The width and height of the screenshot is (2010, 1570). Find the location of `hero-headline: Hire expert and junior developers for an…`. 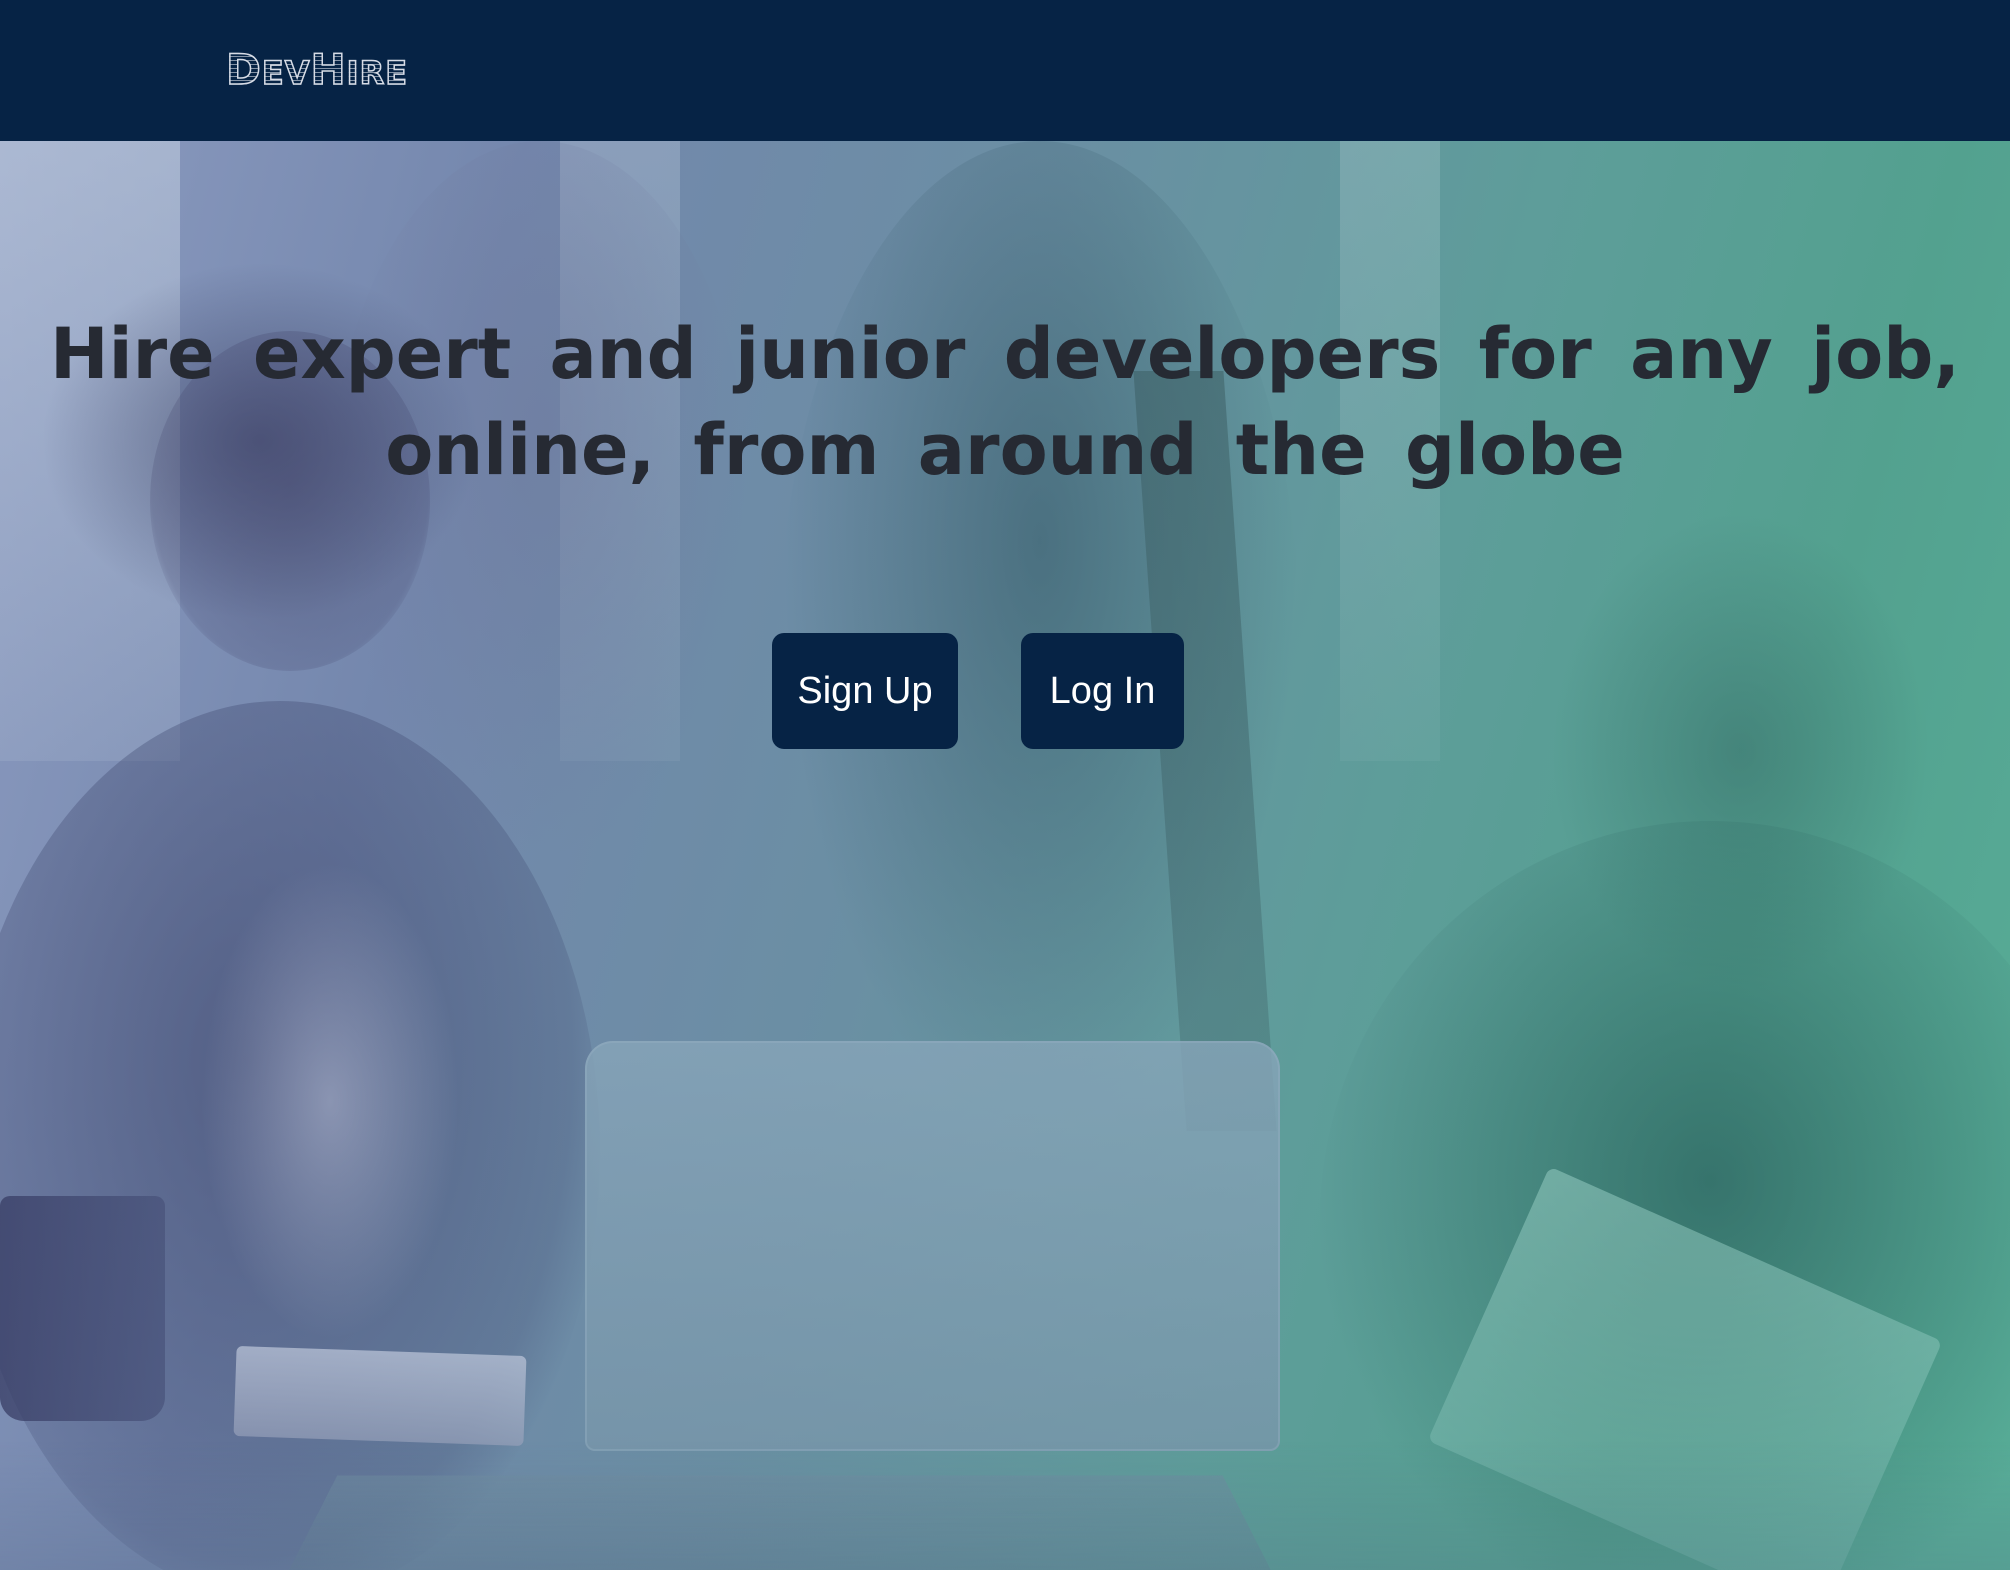

hero-headline: Hire expert and junior developers for an… is located at coordinates (1005, 402).